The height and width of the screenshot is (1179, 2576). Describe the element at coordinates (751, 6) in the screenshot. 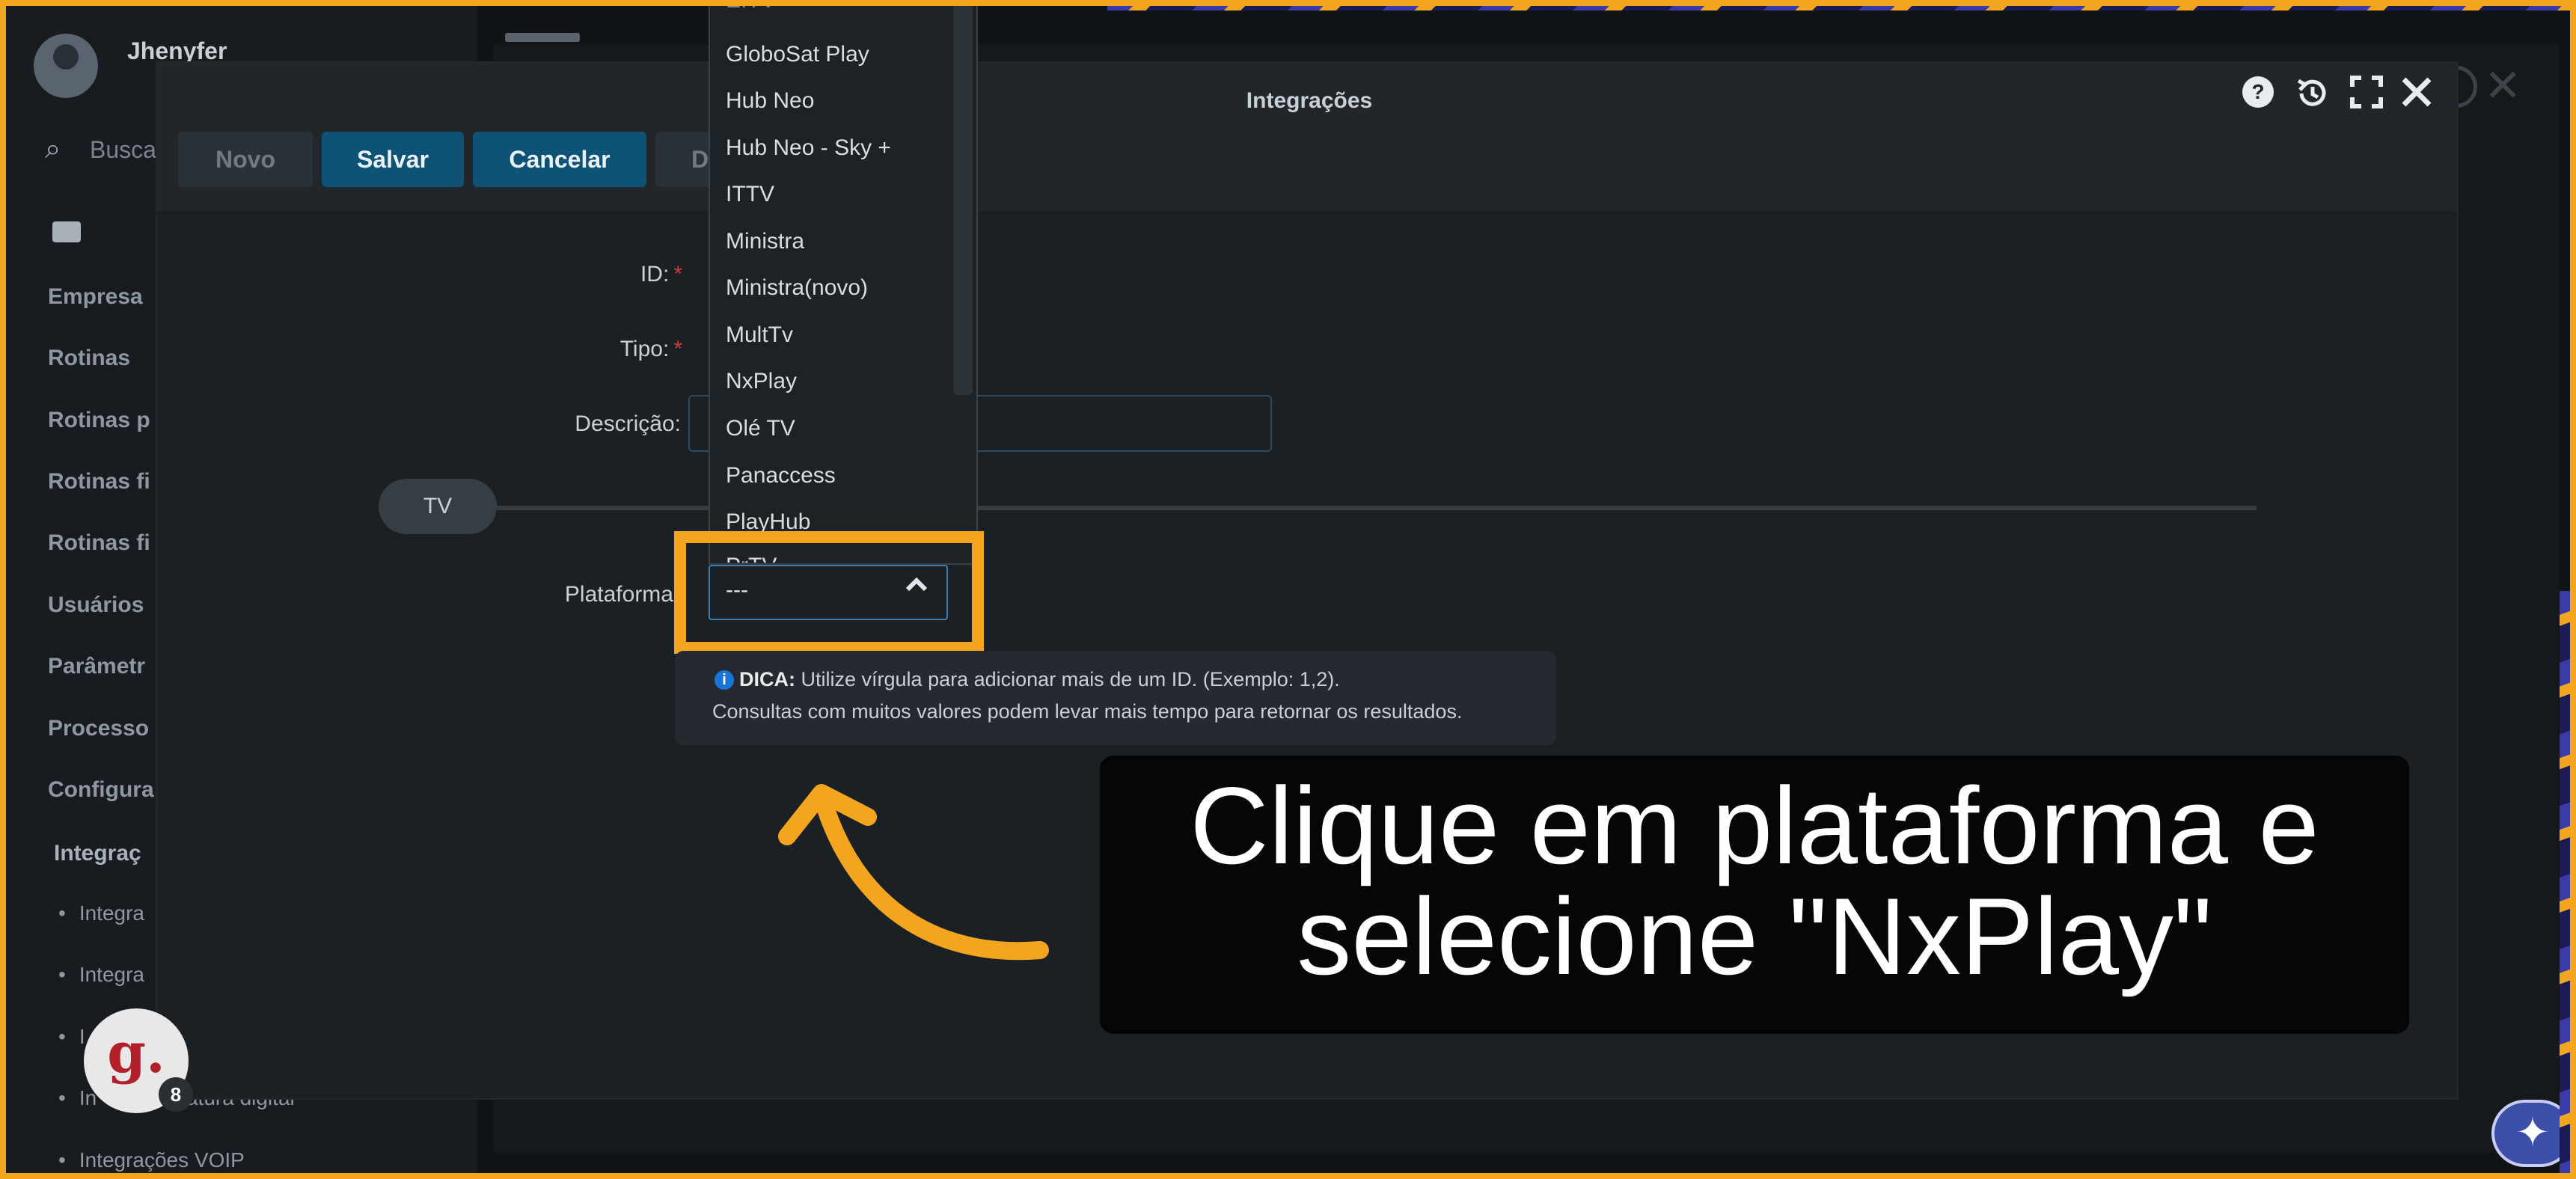

I see `dropdown-option: EITV` at that location.